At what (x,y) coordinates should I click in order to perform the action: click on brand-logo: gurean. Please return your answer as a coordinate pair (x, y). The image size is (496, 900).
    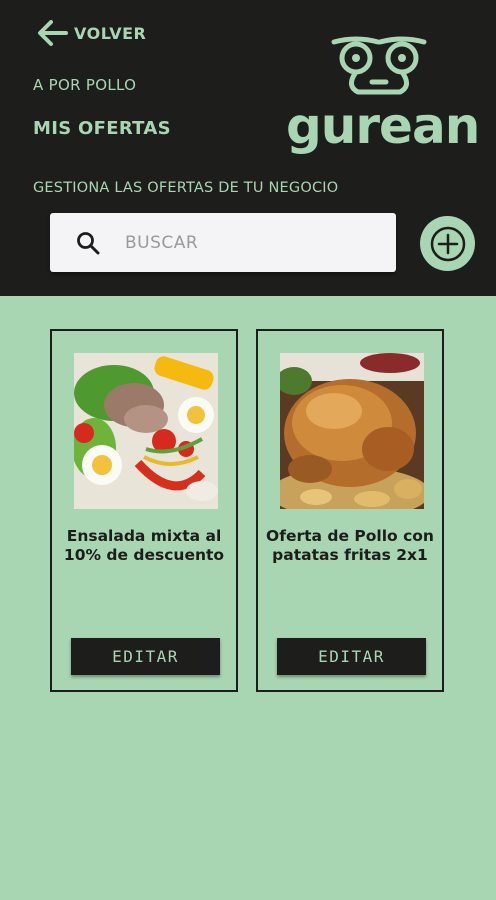
    Looking at the image, I should click on (383, 99).